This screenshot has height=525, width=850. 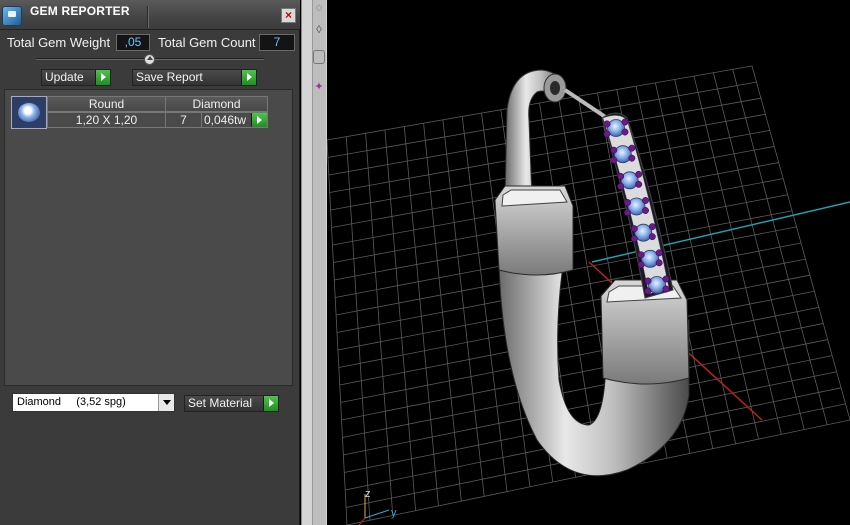 I want to click on total-gem-weight-label: Total Gem Weight, so click(x=59, y=42).